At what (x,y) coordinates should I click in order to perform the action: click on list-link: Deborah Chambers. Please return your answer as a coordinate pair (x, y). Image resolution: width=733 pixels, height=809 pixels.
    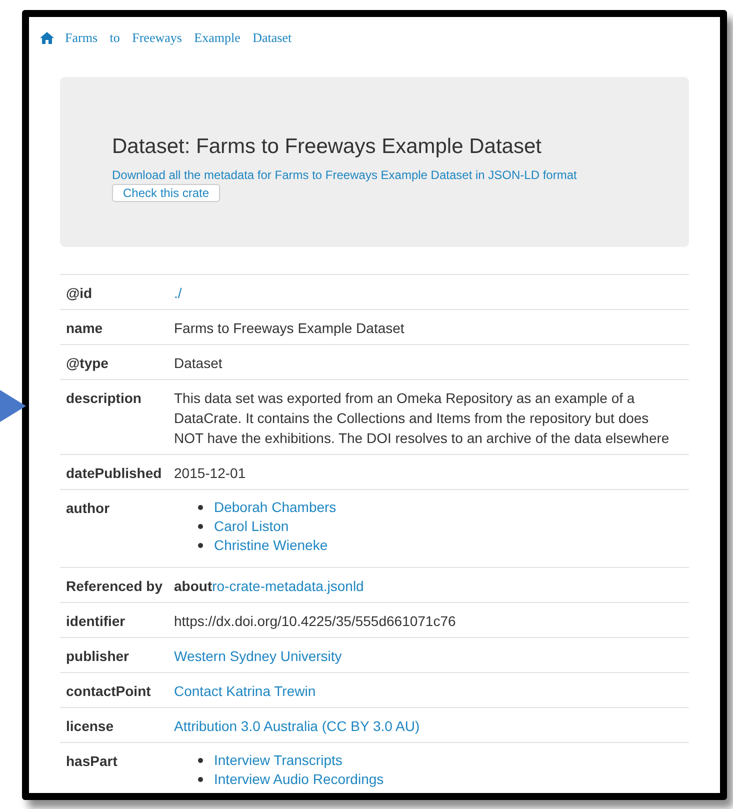
    Looking at the image, I should click on (275, 507).